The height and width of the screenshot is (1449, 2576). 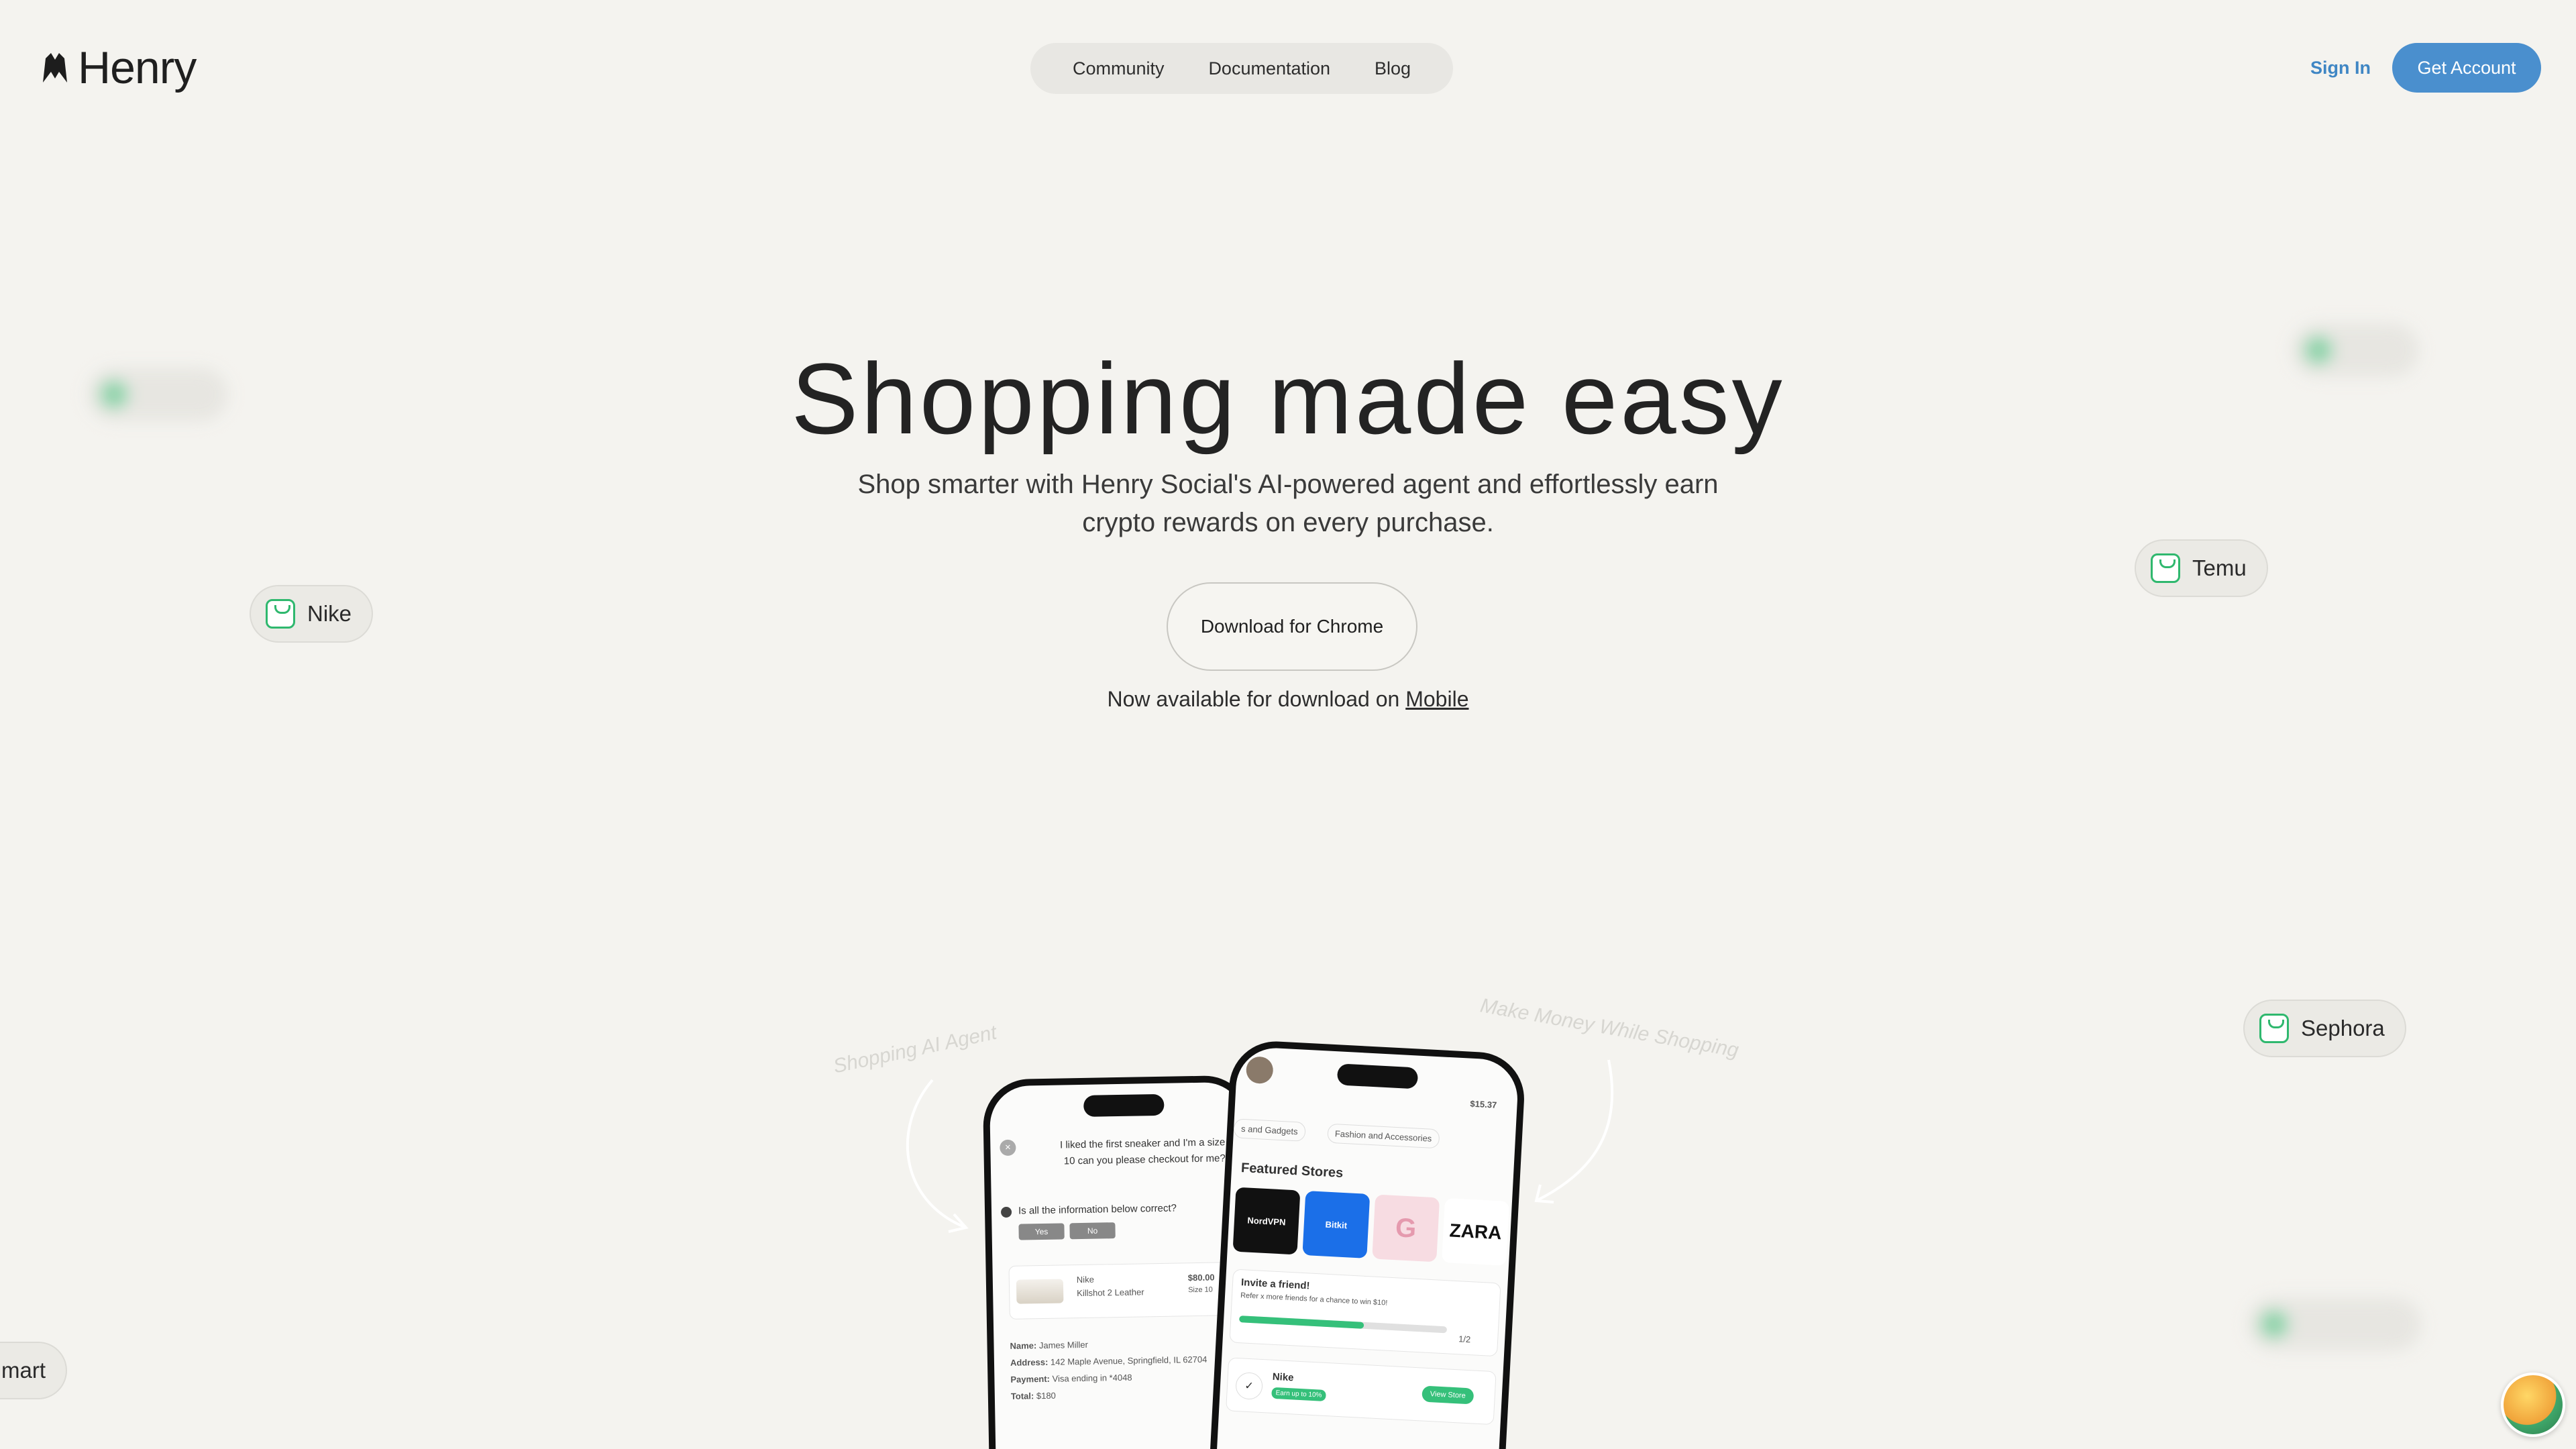 What do you see at coordinates (1006, 1212) in the screenshot?
I see `agent-avatar-icon` at bounding box center [1006, 1212].